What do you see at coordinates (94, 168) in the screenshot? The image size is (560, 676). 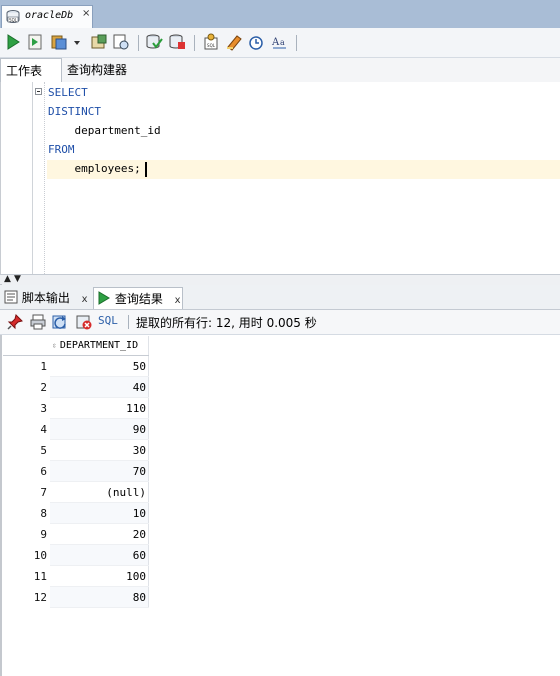 I see `code-line-5: employees;` at bounding box center [94, 168].